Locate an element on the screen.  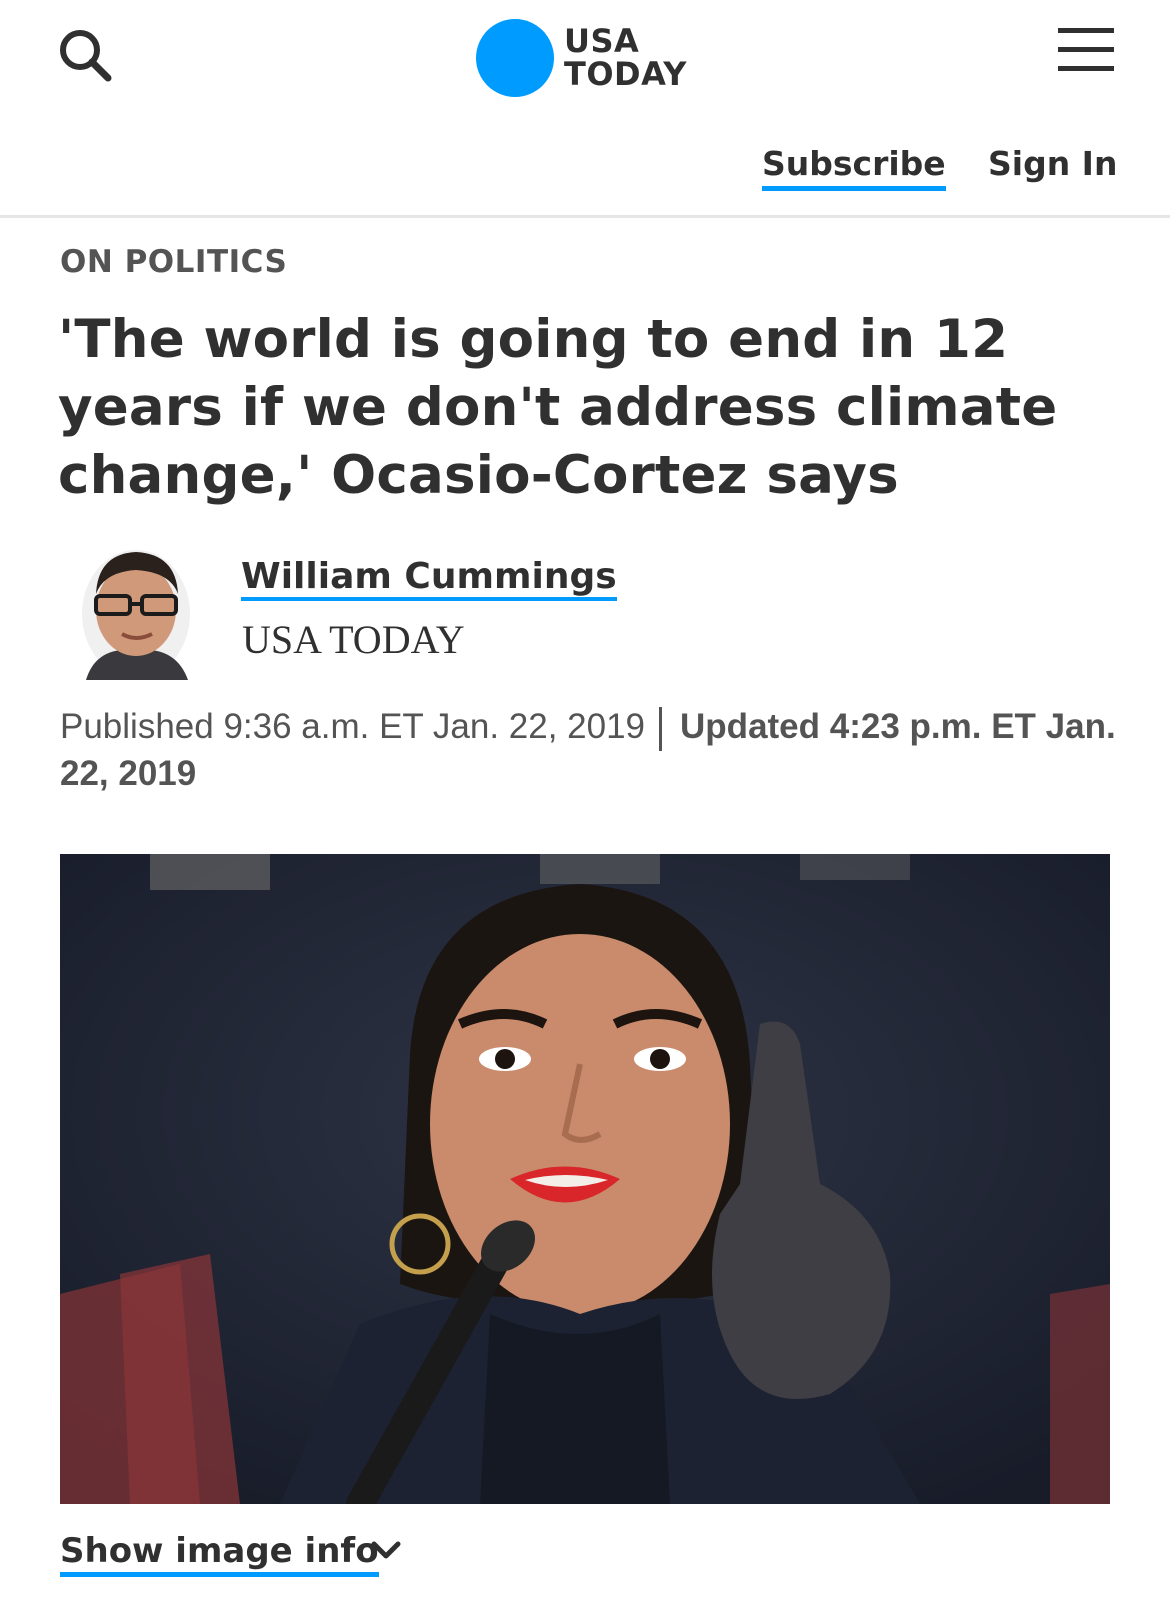
author-avatar is located at coordinates (136, 607).